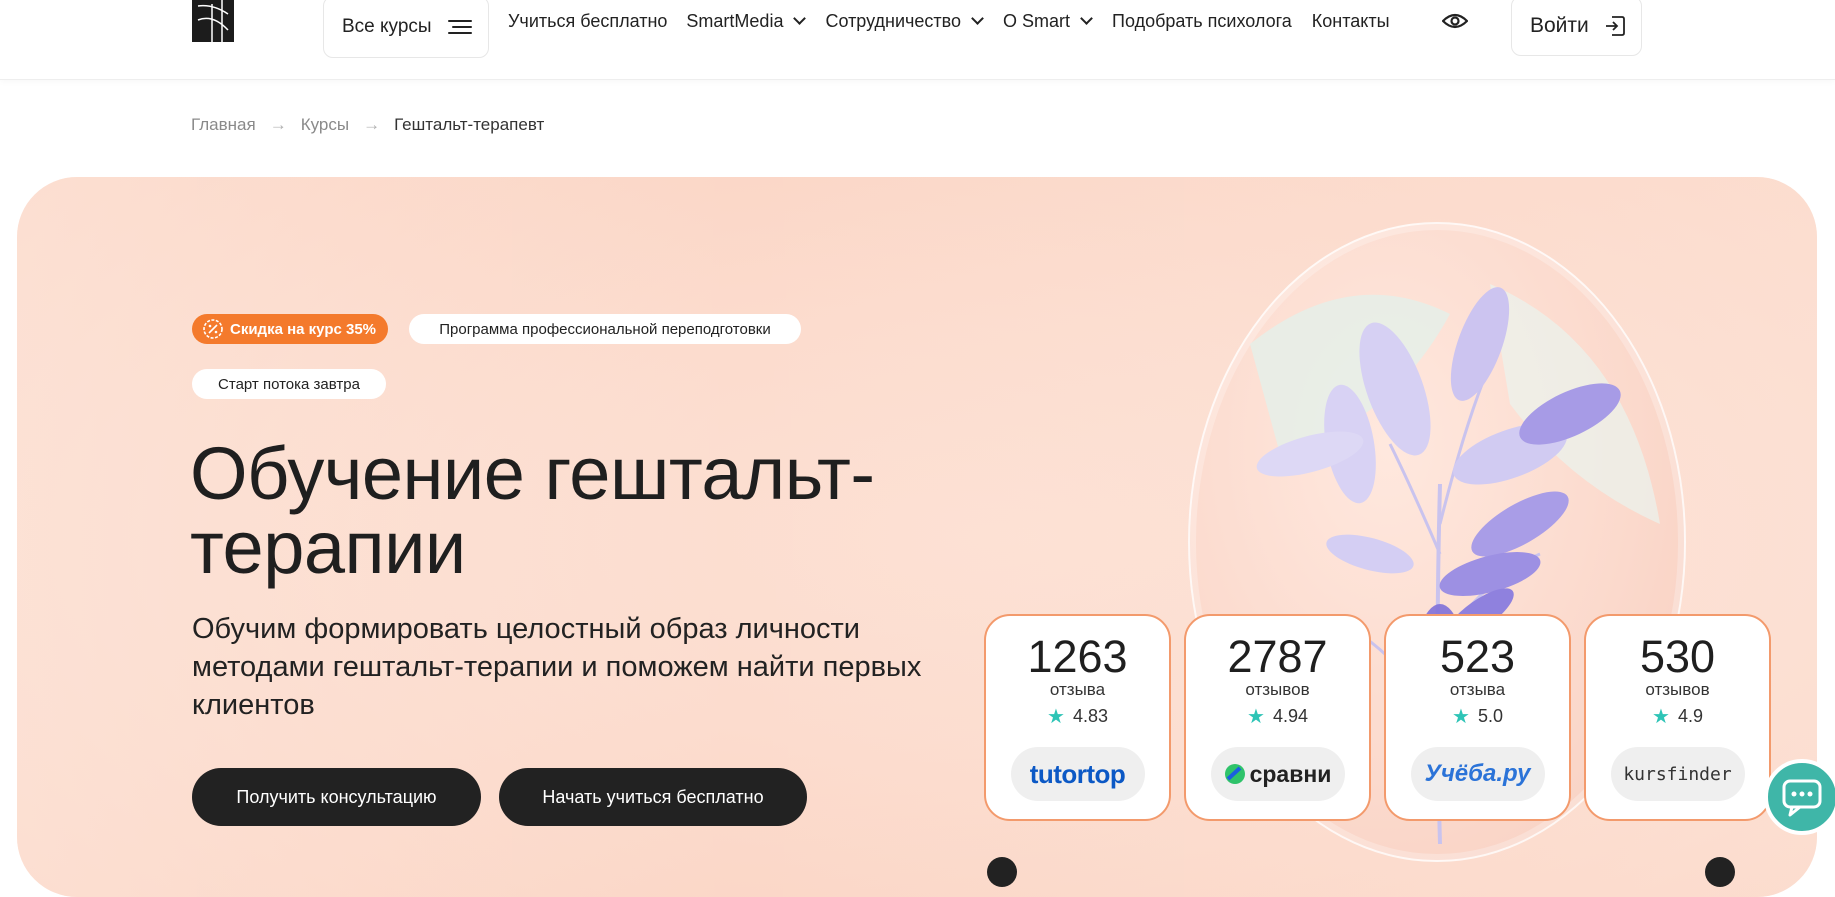 The width and height of the screenshot is (1835, 897). I want to click on nav-label: О Smart, so click(1037, 20).